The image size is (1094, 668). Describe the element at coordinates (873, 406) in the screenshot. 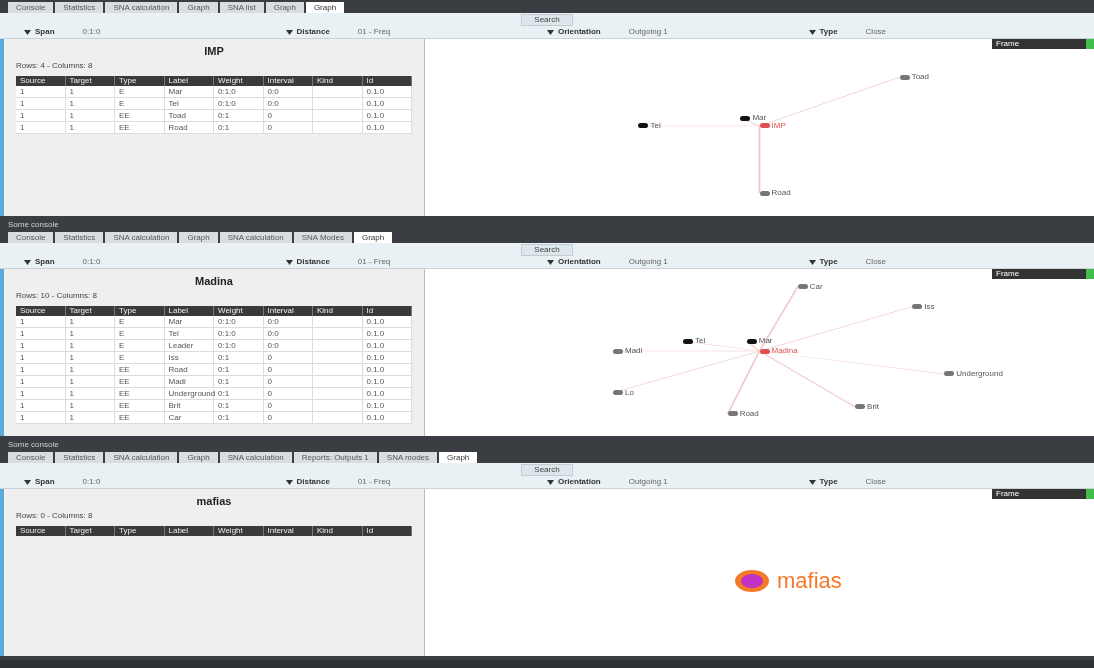

I see `node-label: Brit` at that location.